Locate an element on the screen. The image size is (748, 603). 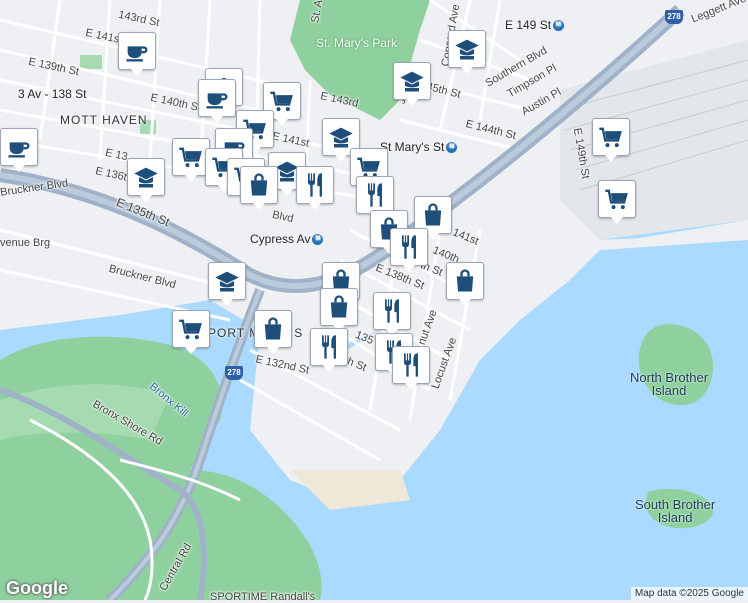
map-attribution: Map data ©2025 Google is located at coordinates (689, 593).